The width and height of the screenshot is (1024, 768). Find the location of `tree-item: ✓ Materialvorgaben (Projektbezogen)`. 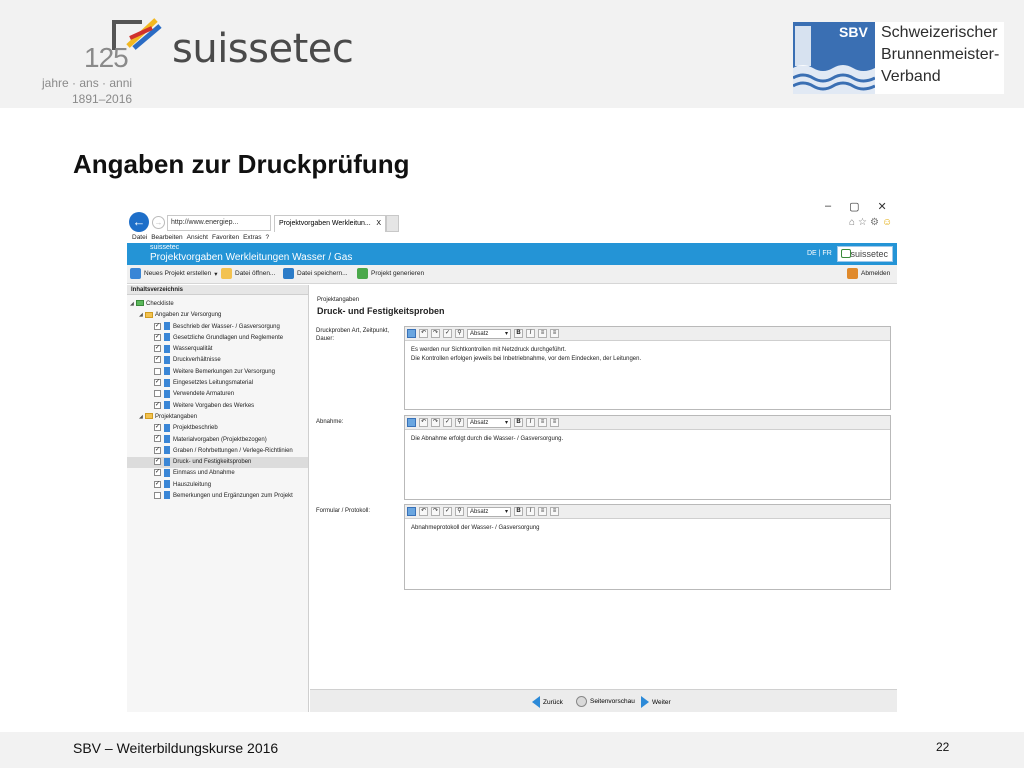

tree-item: ✓ Materialvorgaben (Projektbezogen) is located at coordinates (217, 440).